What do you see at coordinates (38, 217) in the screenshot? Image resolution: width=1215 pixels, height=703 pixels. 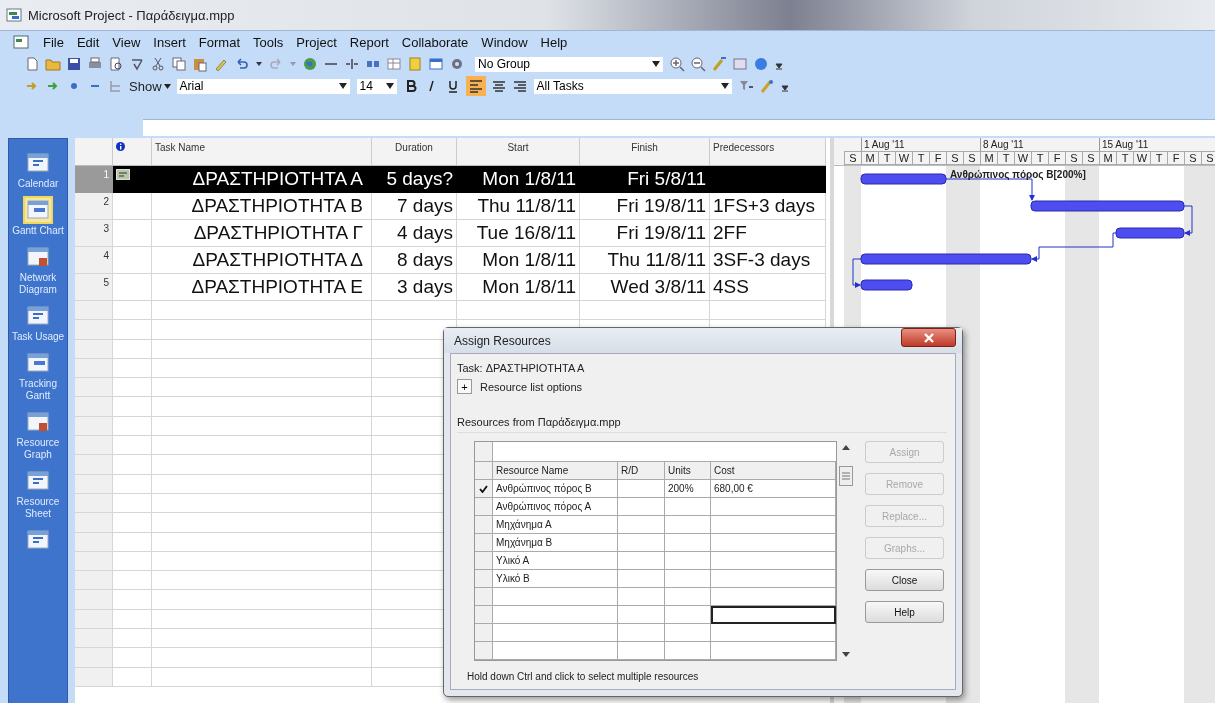 I see `view-button: Gantt Chart` at bounding box center [38, 217].